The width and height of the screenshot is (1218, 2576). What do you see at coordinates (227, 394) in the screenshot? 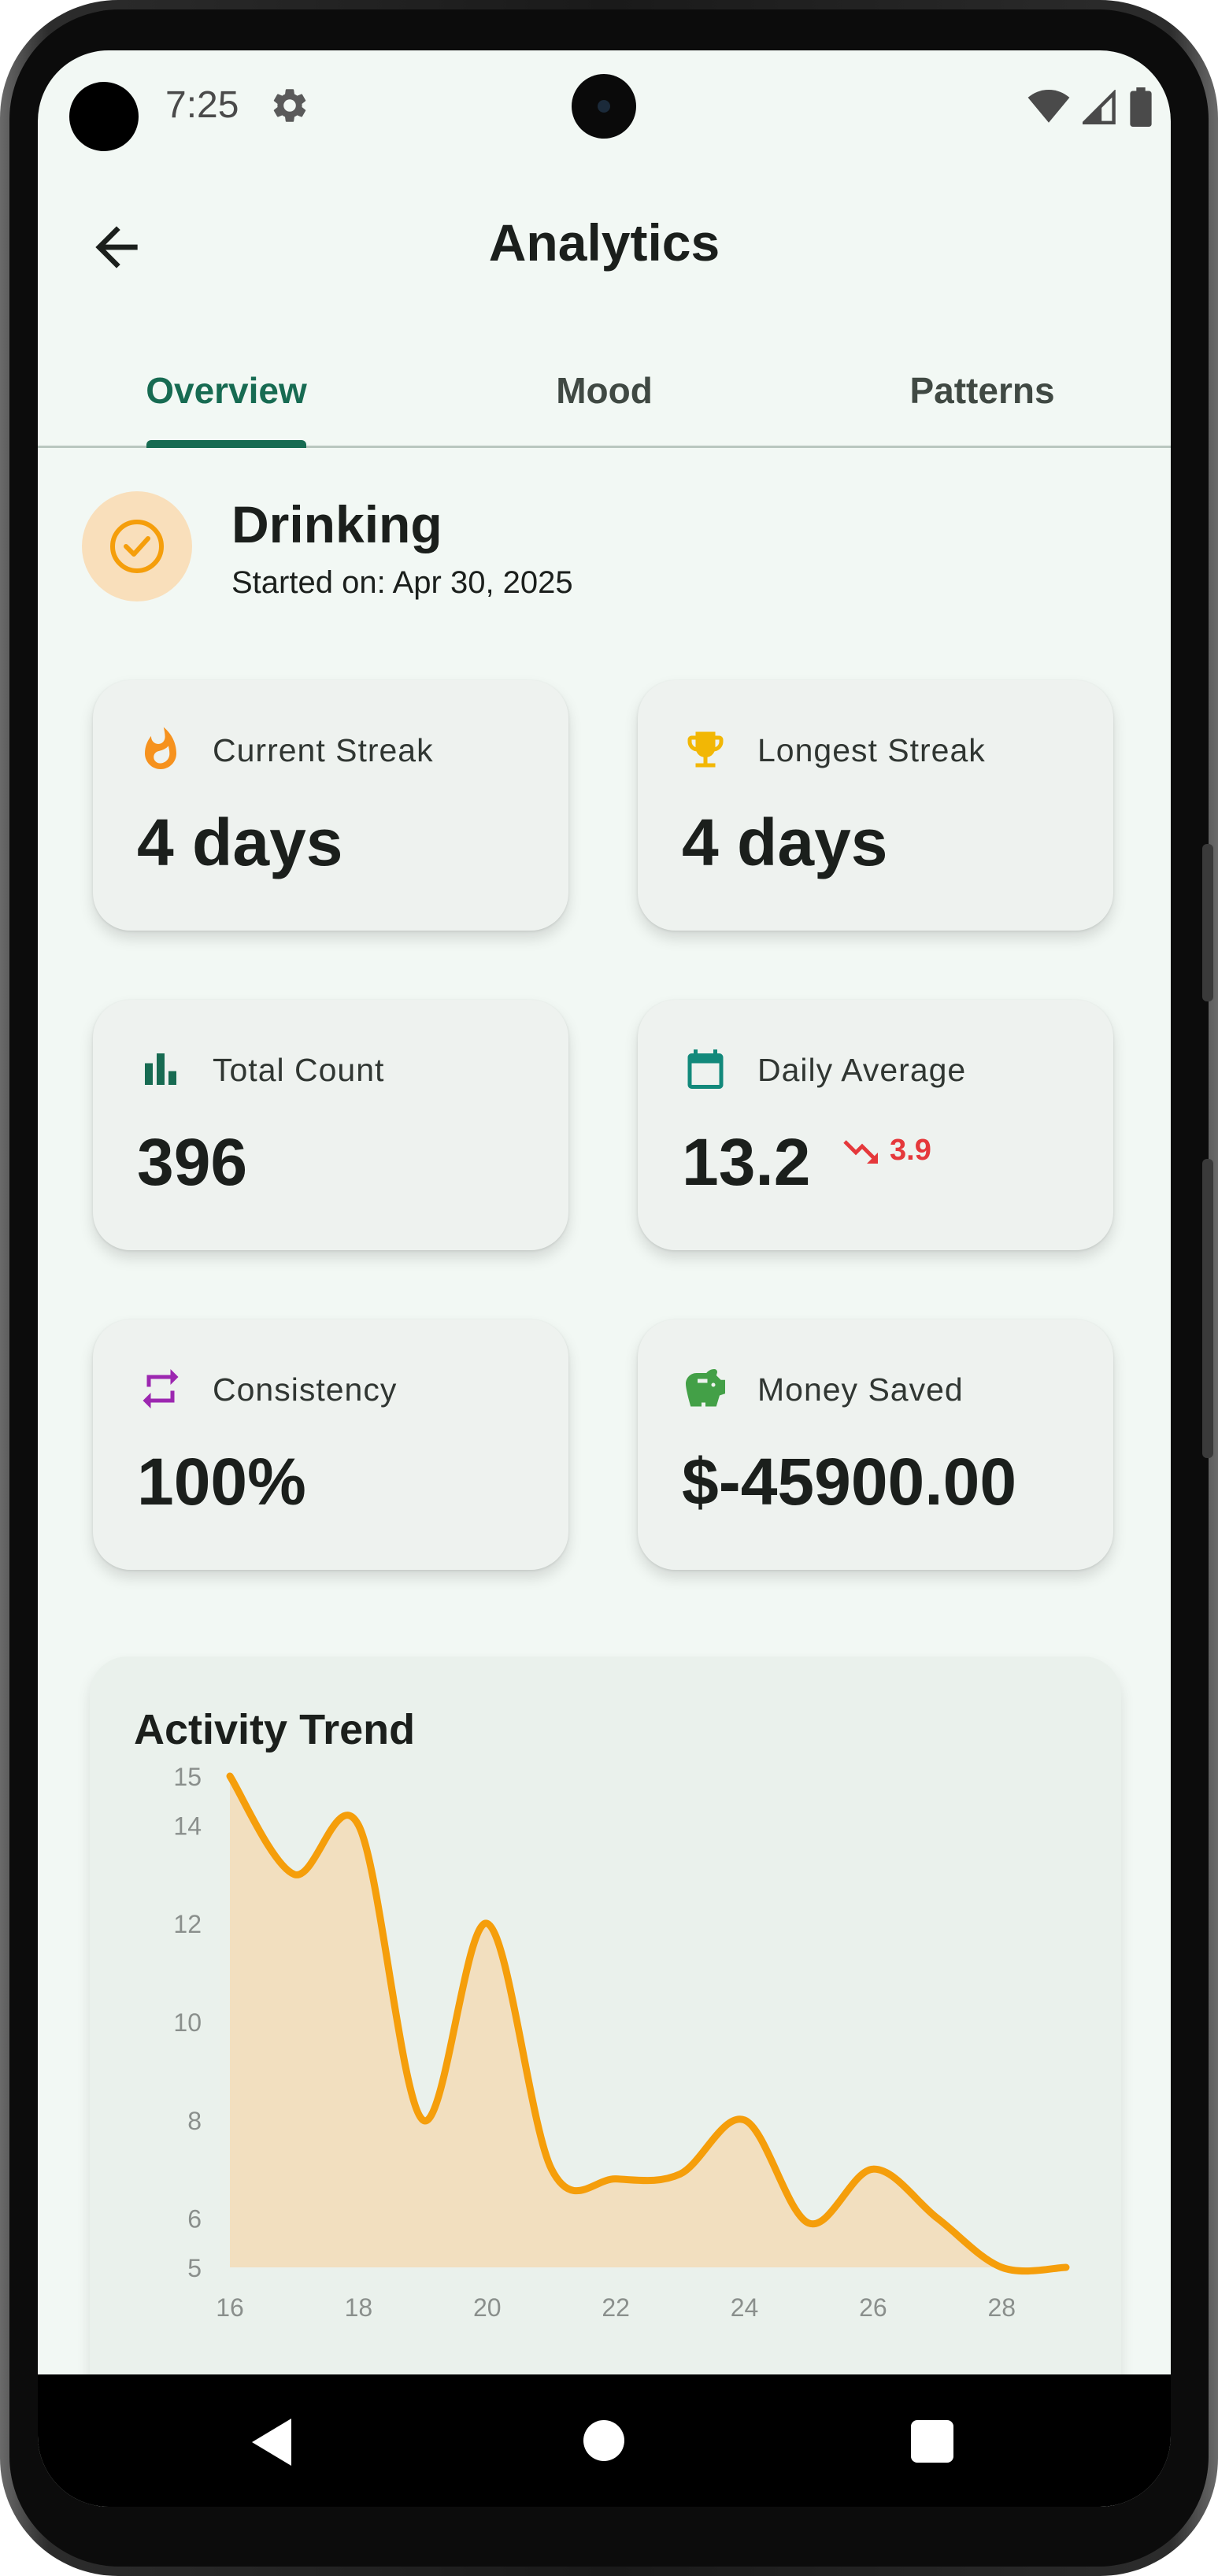
I see `tab-overview: Overview` at bounding box center [227, 394].